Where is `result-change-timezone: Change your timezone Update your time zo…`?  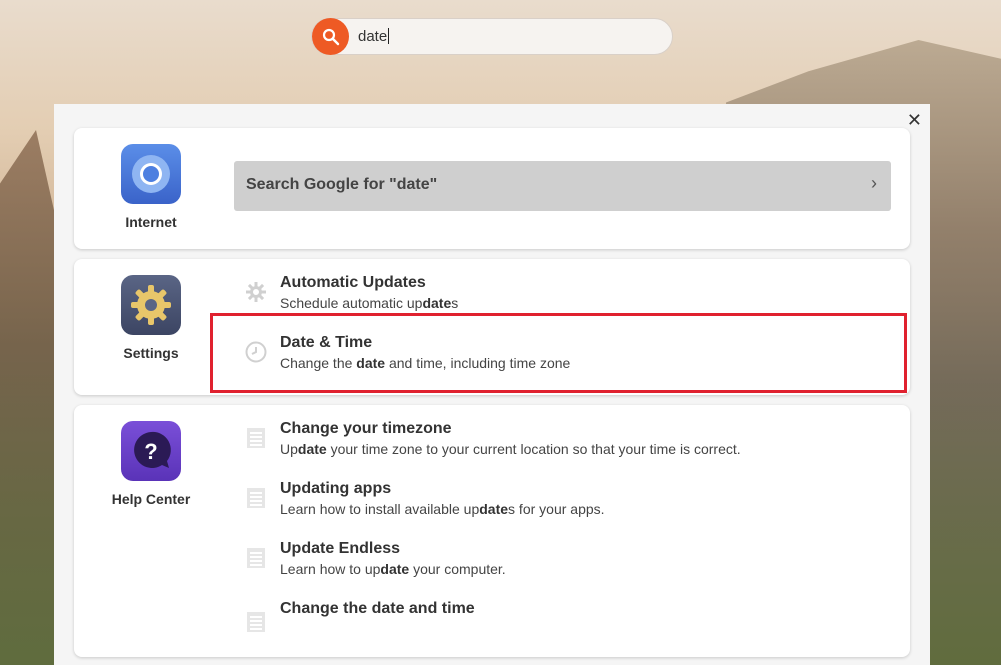 result-change-timezone: Change your timezone Update your time zo… is located at coordinates (569, 446).